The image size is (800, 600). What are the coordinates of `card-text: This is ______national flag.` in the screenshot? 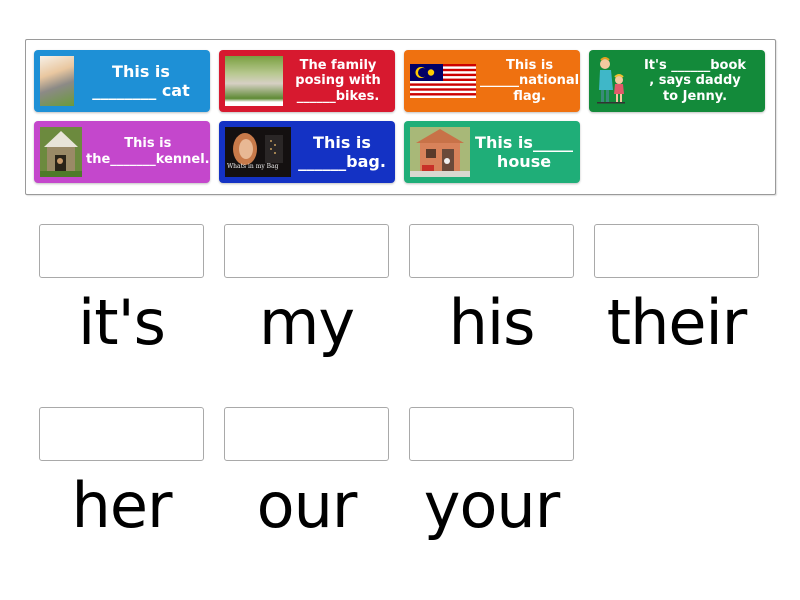 It's located at (530, 80).